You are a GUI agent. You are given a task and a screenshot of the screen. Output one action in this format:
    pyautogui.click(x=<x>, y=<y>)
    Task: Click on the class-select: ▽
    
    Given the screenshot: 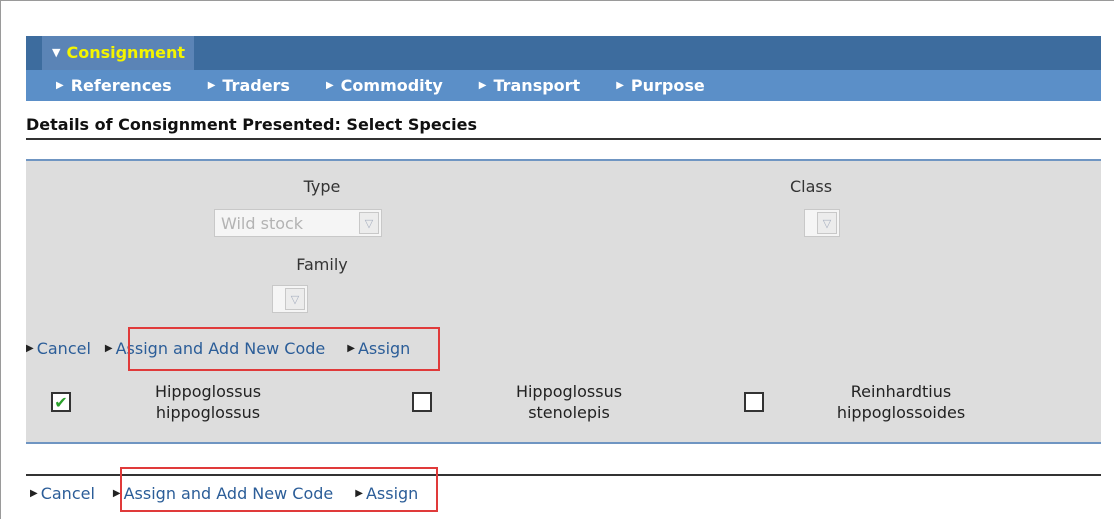 What is the action you would take?
    pyautogui.click(x=822, y=223)
    